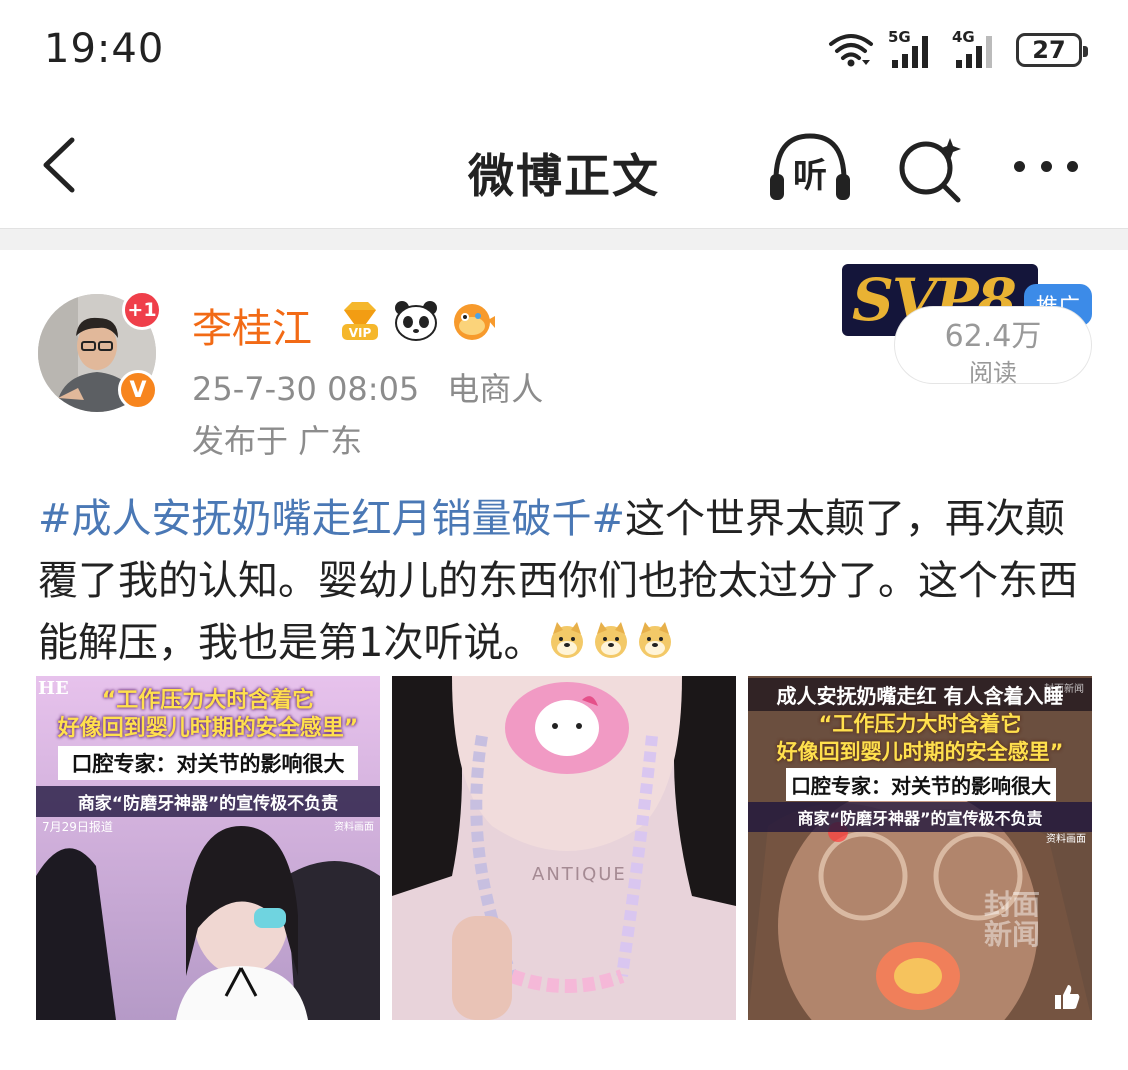 Image resolution: width=1128 pixels, height=1070 pixels. What do you see at coordinates (77, 827) in the screenshot?
I see `image-1-date-note: 7月29日报道` at bounding box center [77, 827].